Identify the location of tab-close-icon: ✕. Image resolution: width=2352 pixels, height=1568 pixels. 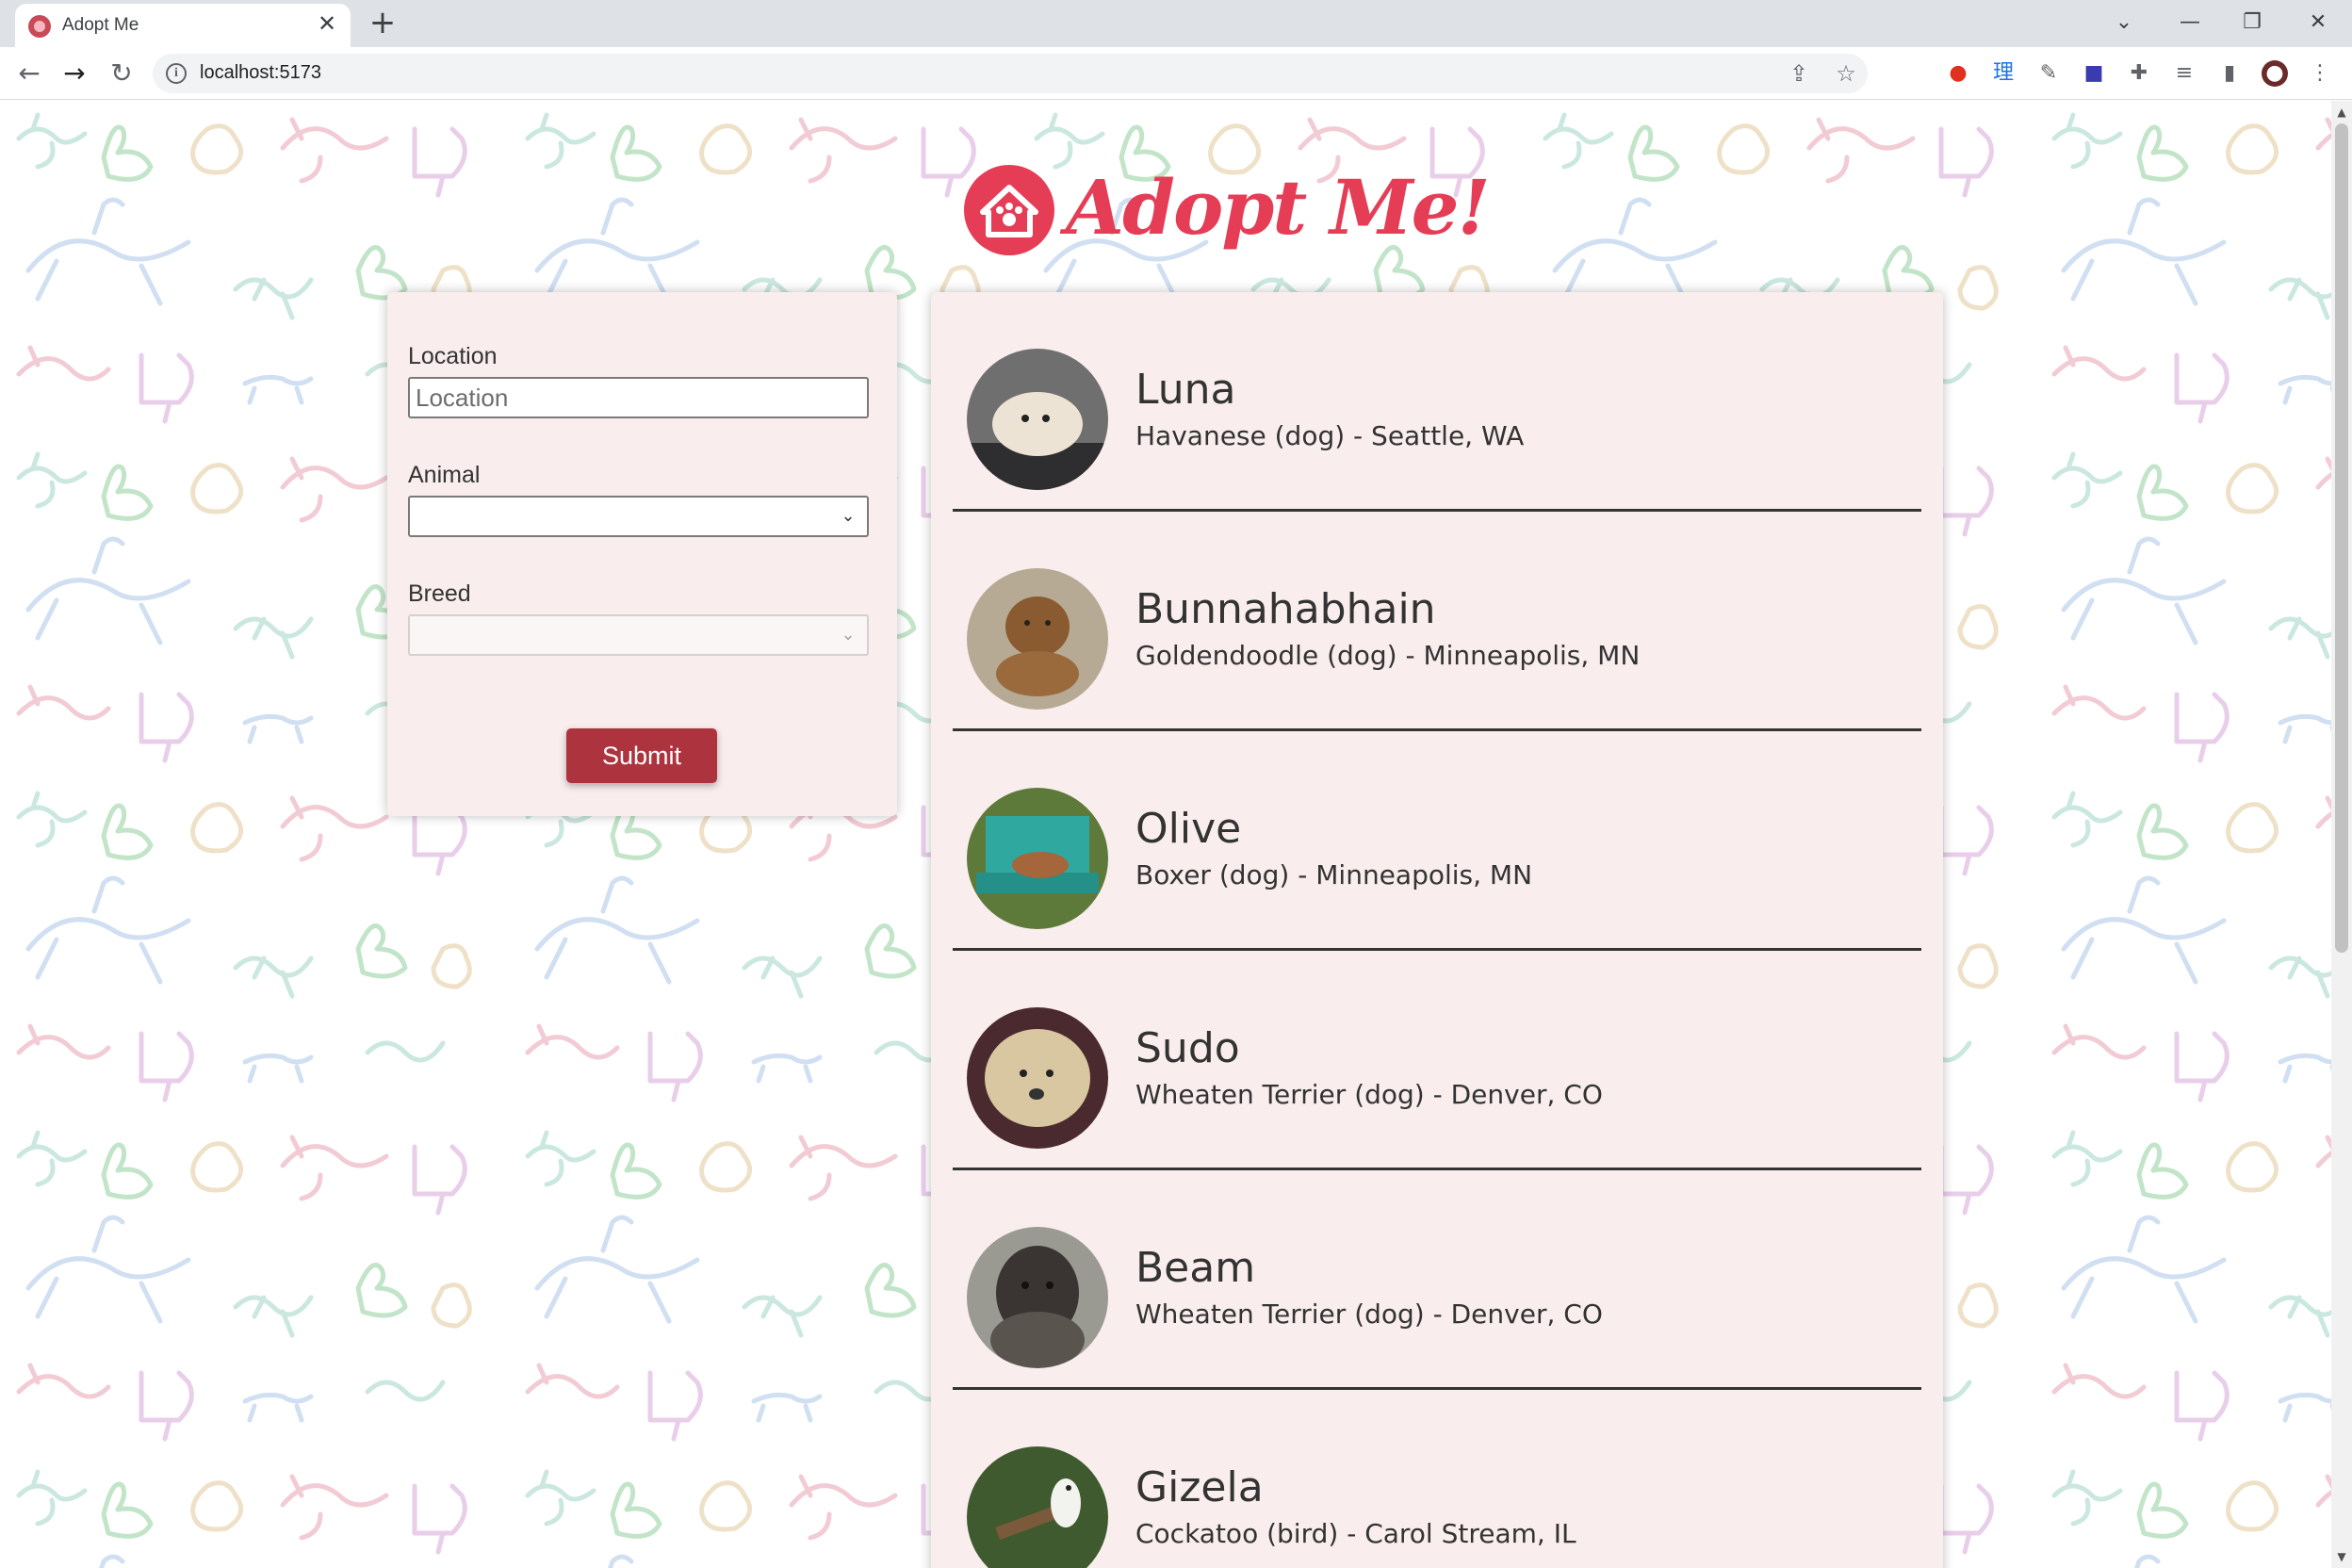
(327, 24).